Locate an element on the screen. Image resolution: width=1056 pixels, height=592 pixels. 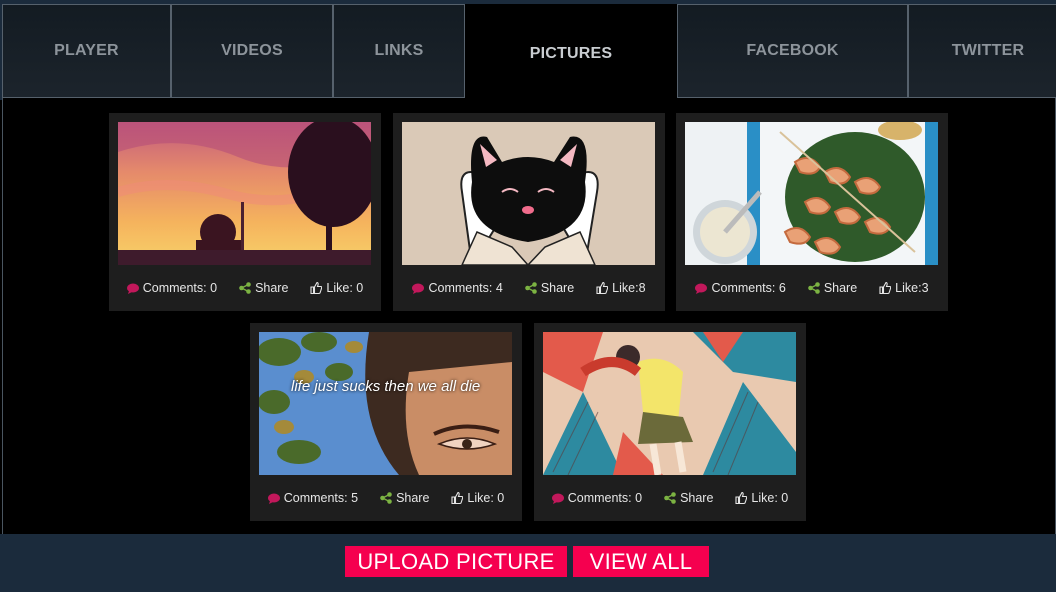
comments-count: Comments: 6 is located at coordinates (748, 288).